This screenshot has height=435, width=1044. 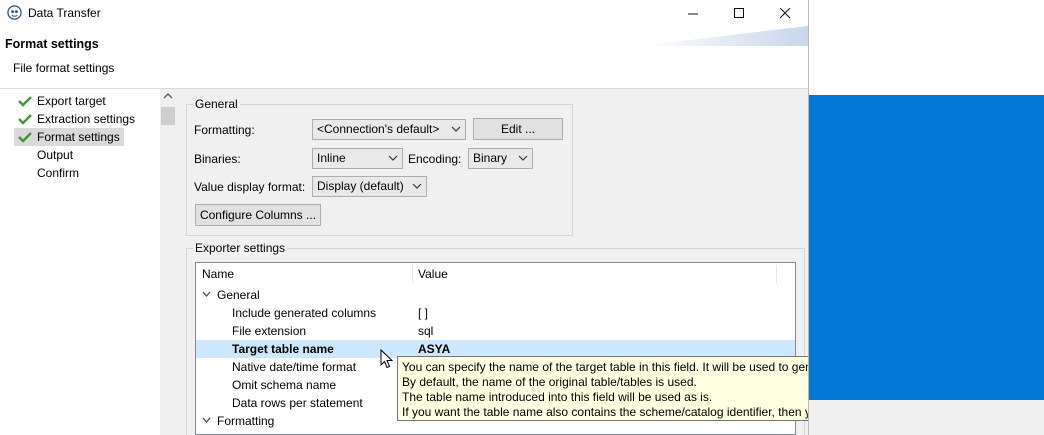 I want to click on nav-item-label: Confirm, so click(x=58, y=173).